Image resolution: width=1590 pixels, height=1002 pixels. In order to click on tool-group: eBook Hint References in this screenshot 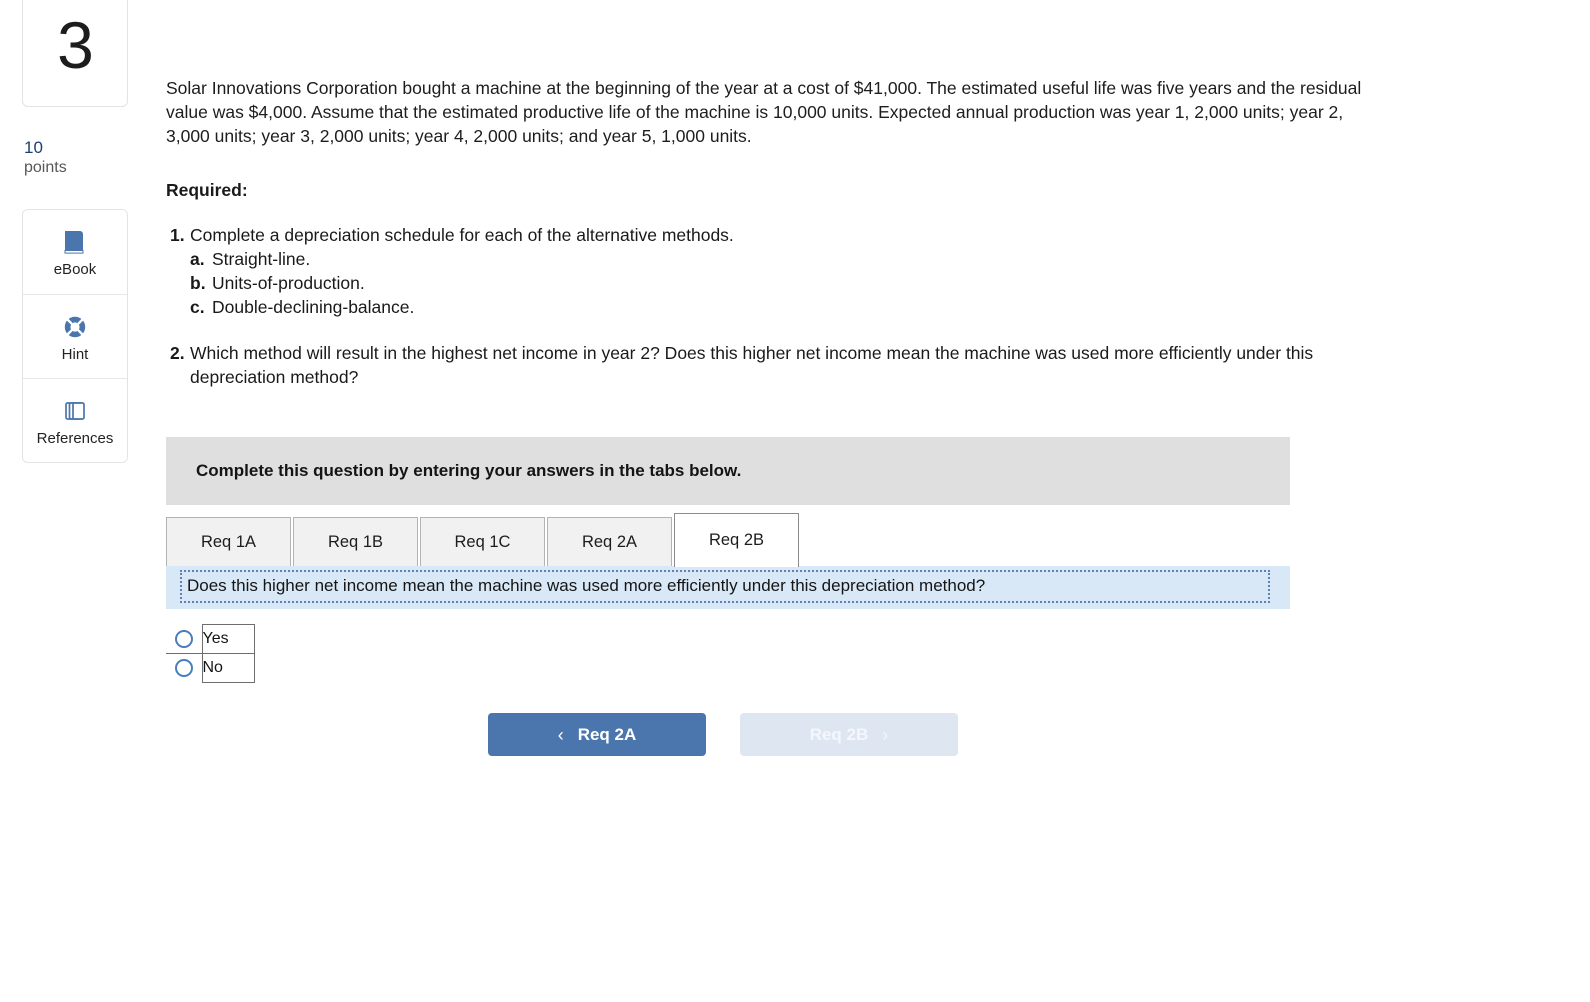, I will do `click(75, 336)`.